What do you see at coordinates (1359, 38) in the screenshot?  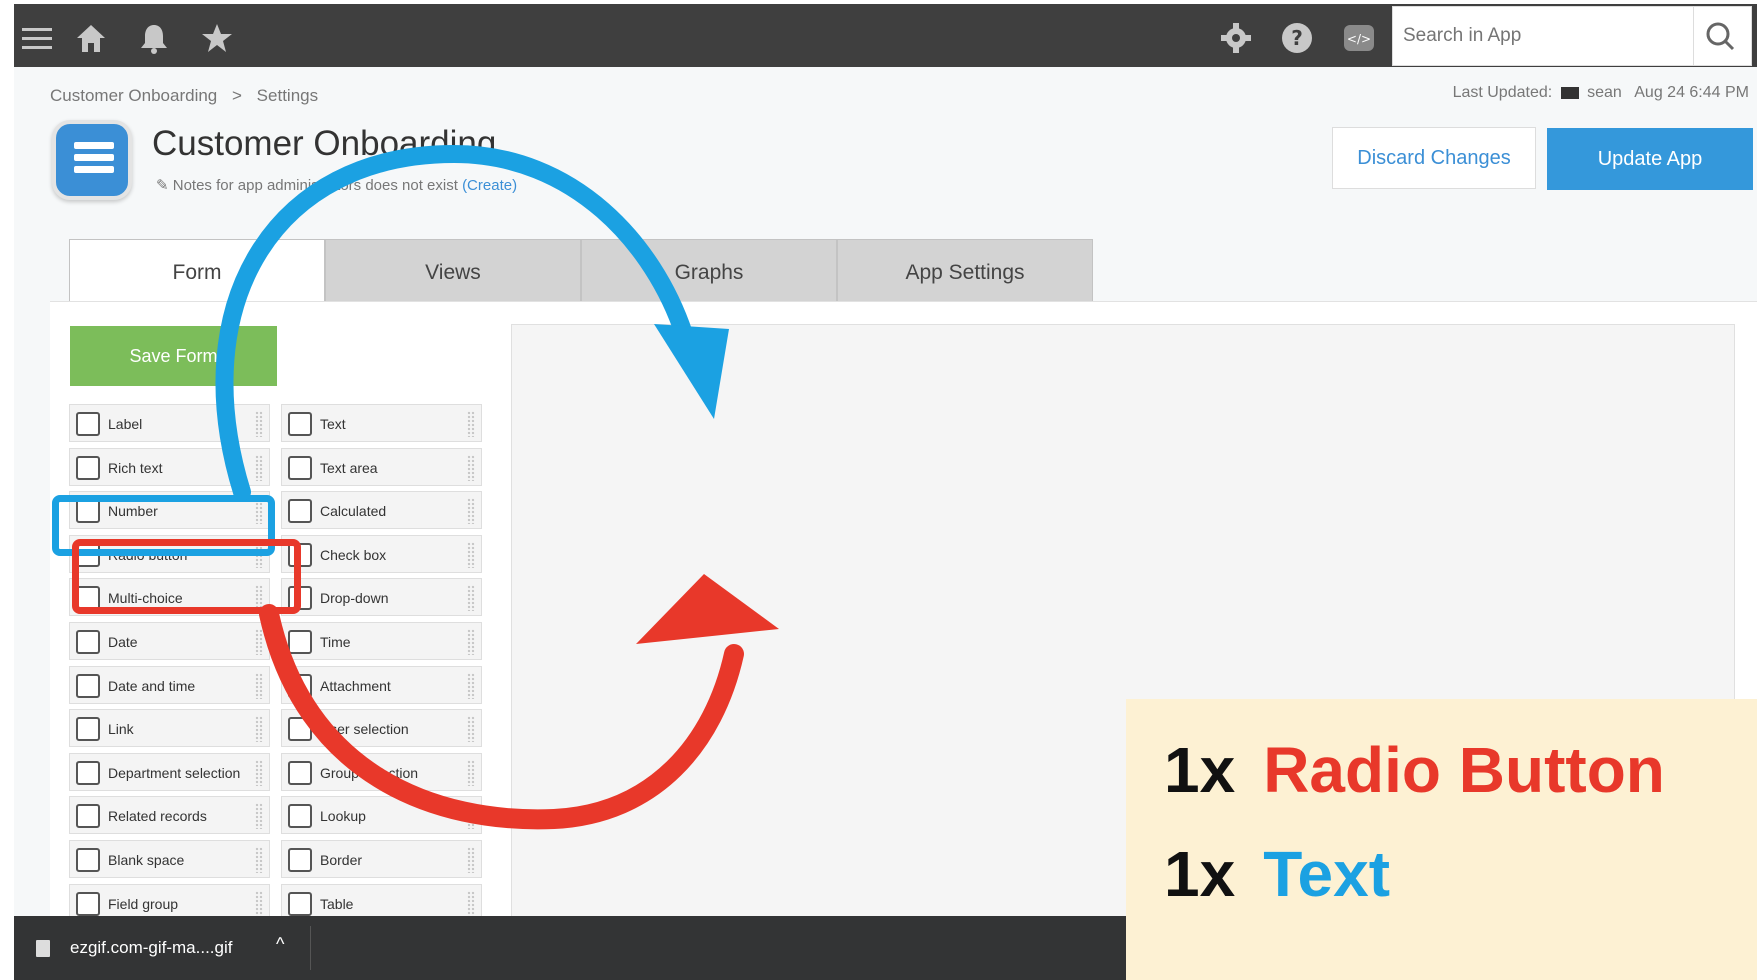 I see `code-icon: </>` at bounding box center [1359, 38].